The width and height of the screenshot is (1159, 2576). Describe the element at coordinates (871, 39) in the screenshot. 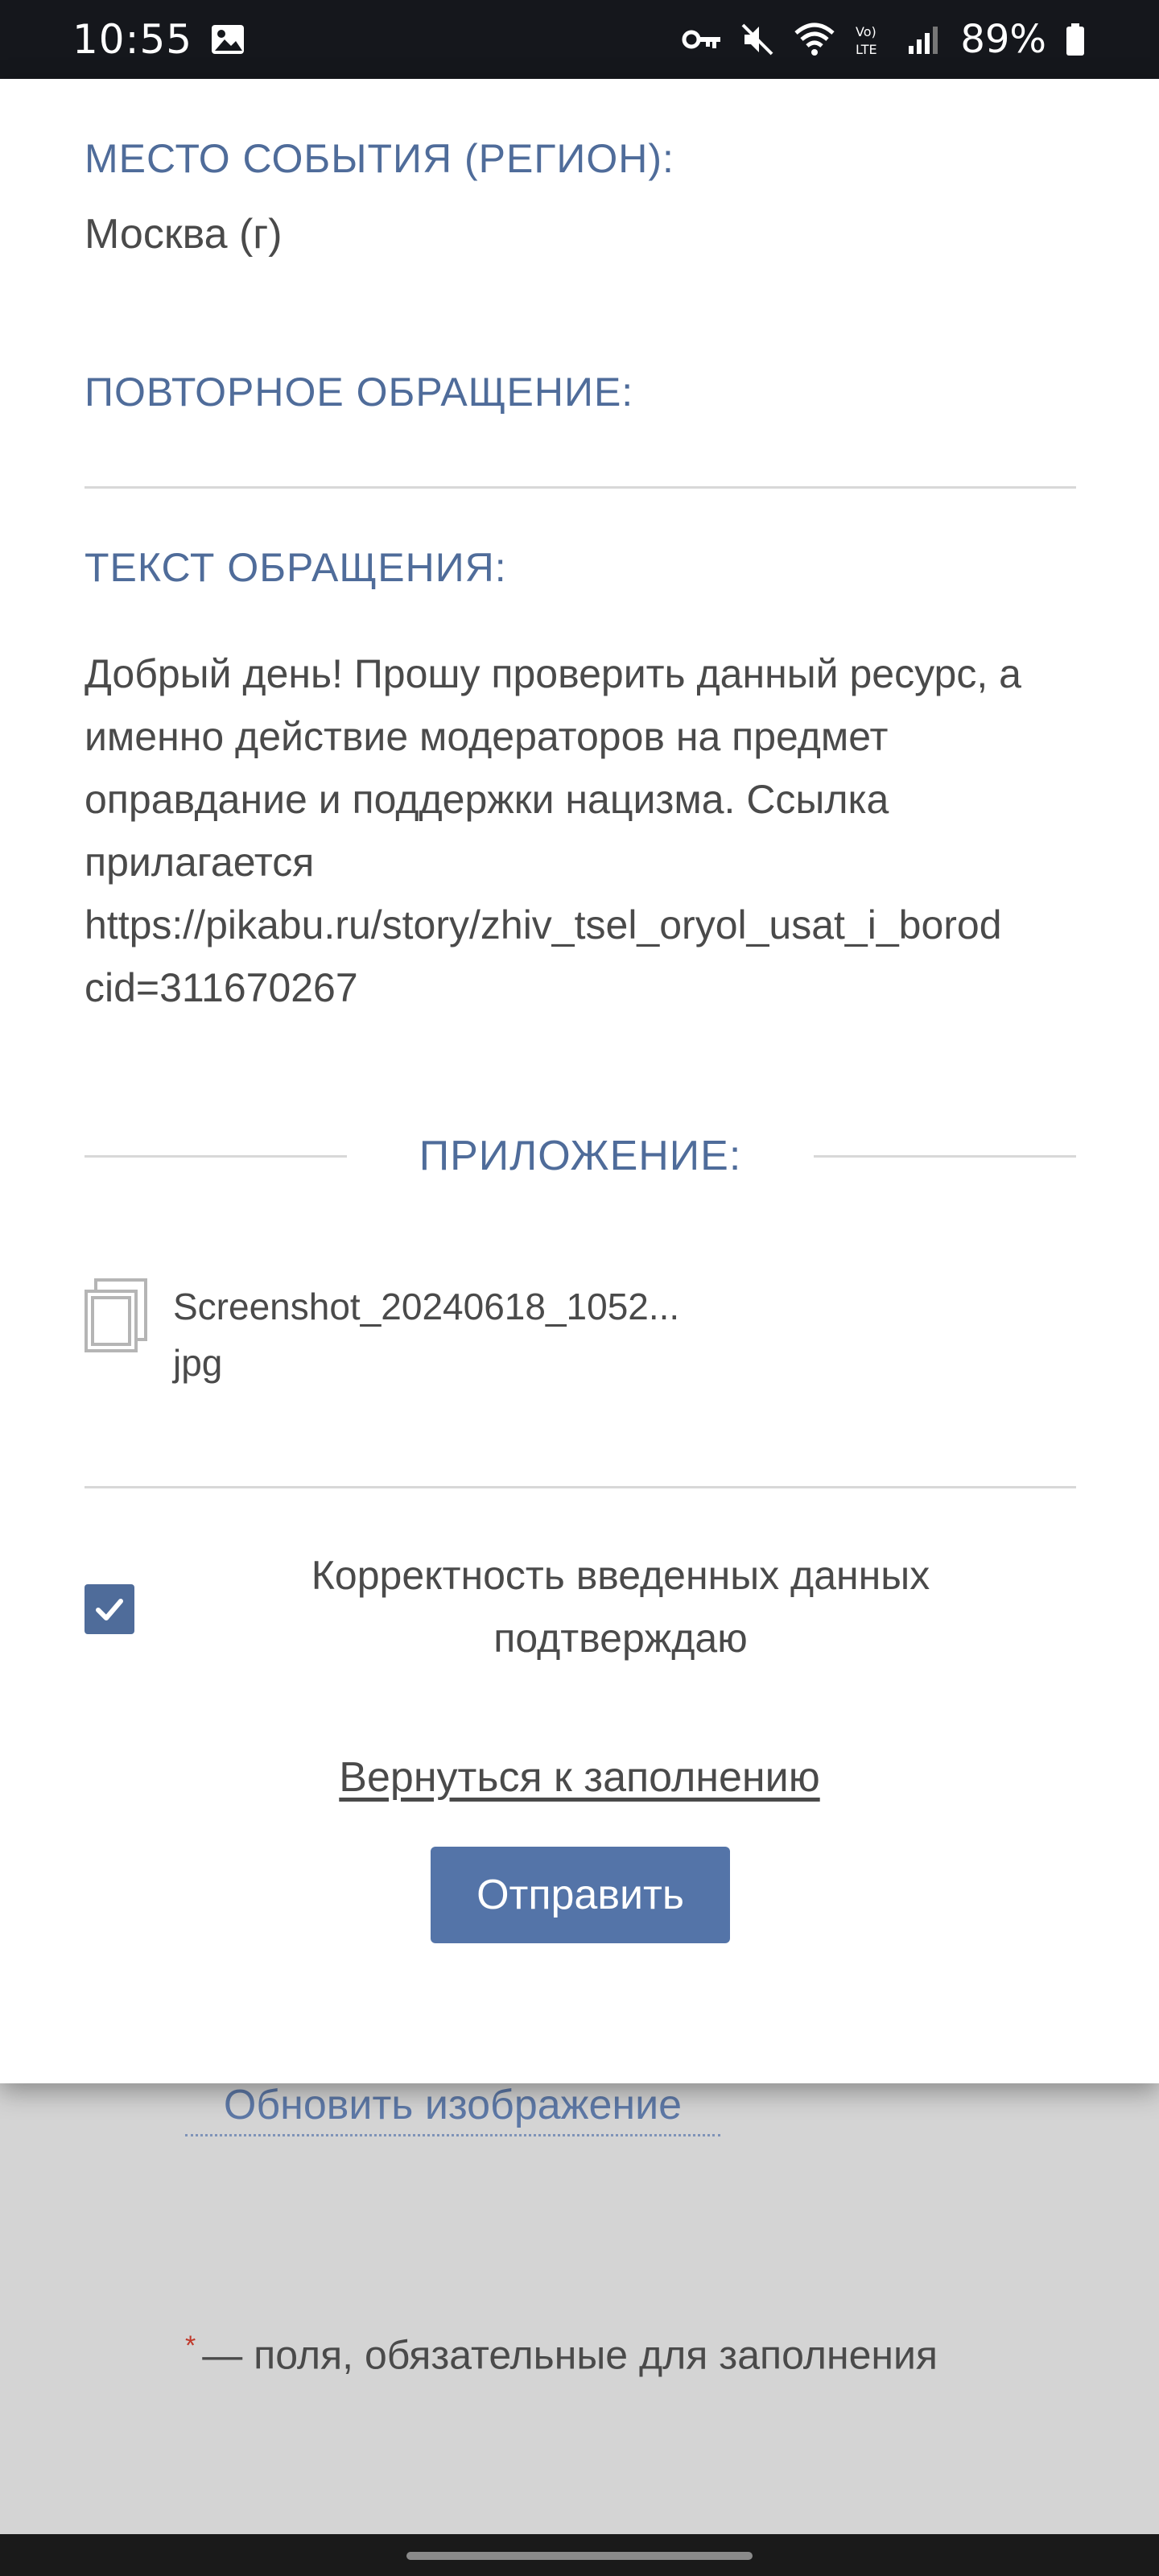

I see `volte-icon: Vo) LTE` at that location.